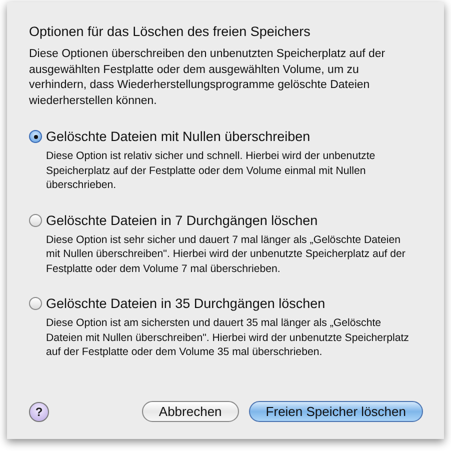 The height and width of the screenshot is (453, 451). Describe the element at coordinates (211, 170) in the screenshot. I see `option-description: Diese Option ist relativ sicher und schnell. Hierbei wird der unbenutzte Speicherplatz auf der Festplatte oder dem Volume einmal mit Nullen überschrieben.` at that location.